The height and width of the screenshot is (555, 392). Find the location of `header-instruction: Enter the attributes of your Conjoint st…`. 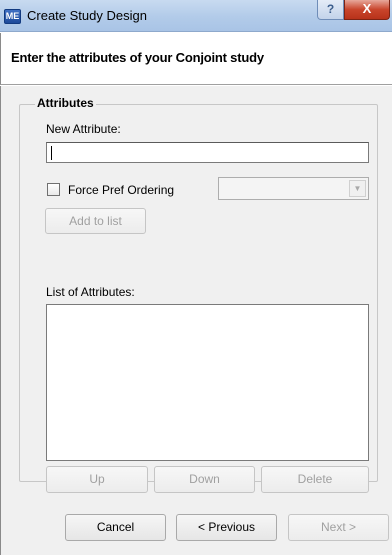

header-instruction: Enter the attributes of your Conjoint st… is located at coordinates (137, 57).